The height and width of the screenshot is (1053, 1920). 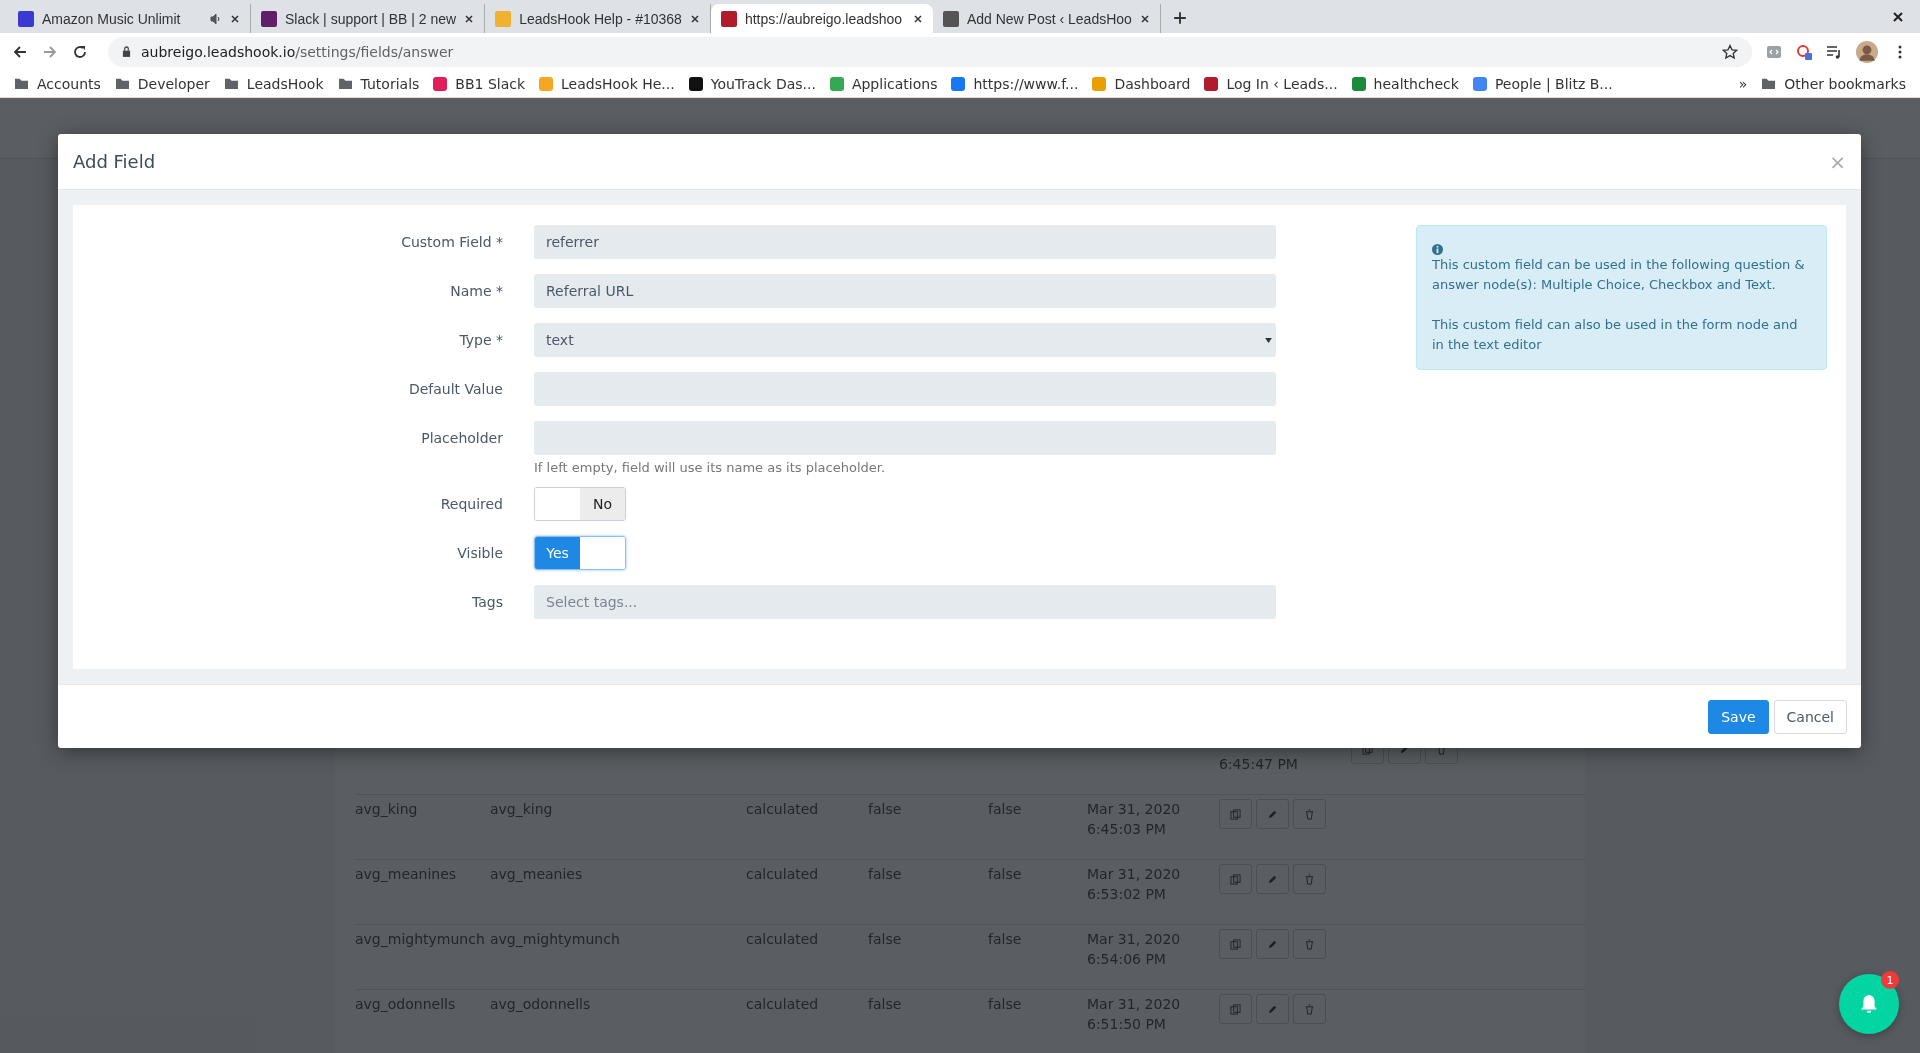 What do you see at coordinates (1141, 83) in the screenshot?
I see `bookmark: Dashboard` at bounding box center [1141, 83].